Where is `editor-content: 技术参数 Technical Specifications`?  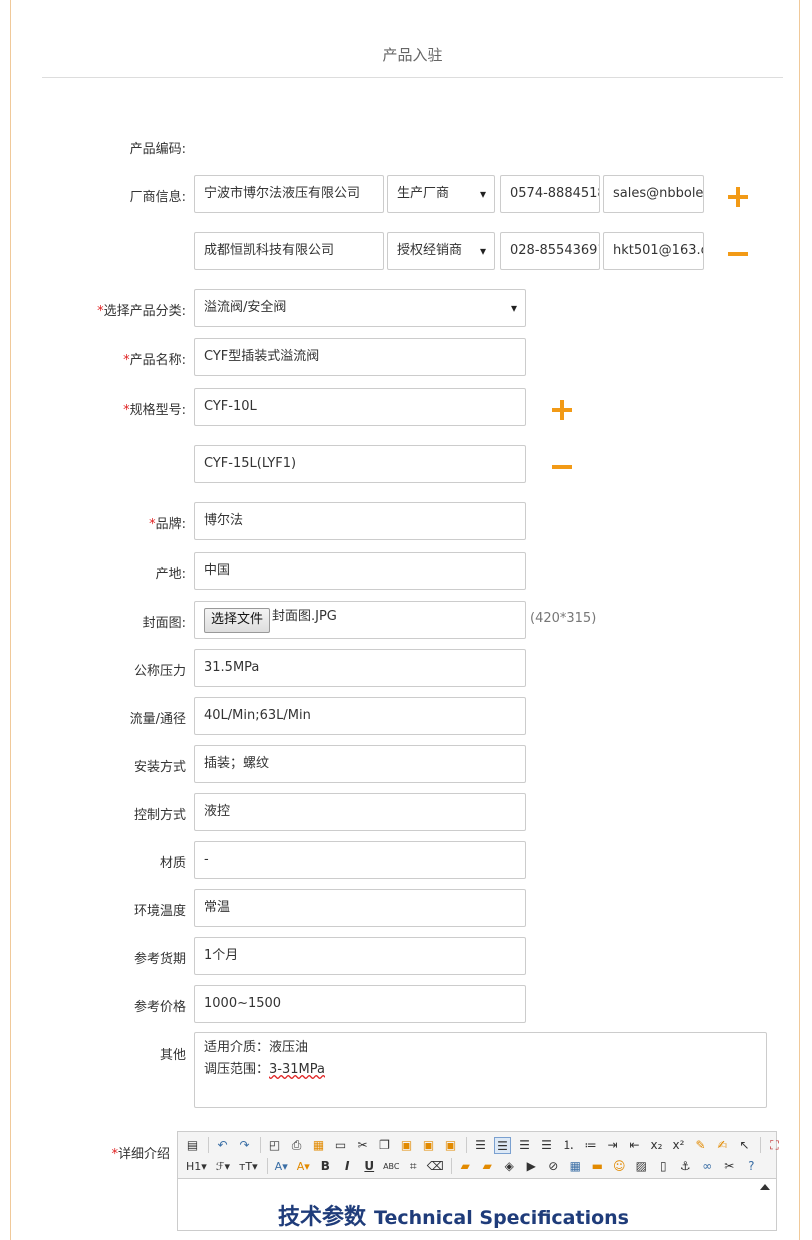 editor-content: 技术参数 Technical Specifications is located at coordinates (468, 1209).